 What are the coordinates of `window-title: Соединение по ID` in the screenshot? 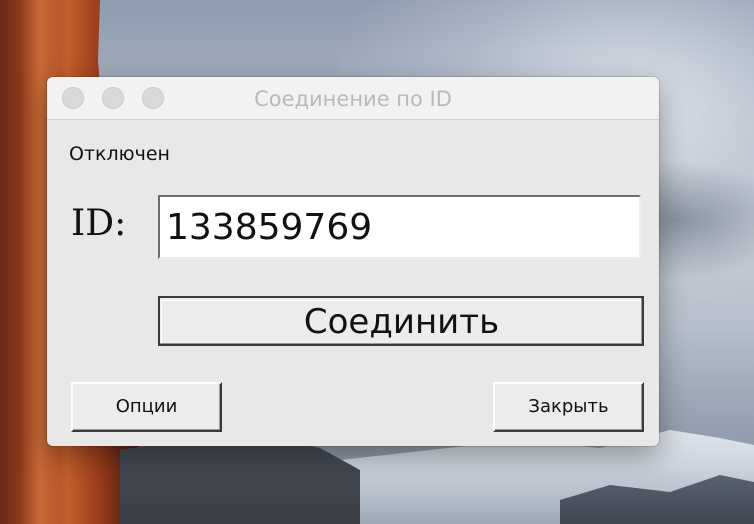 It's located at (353, 99).